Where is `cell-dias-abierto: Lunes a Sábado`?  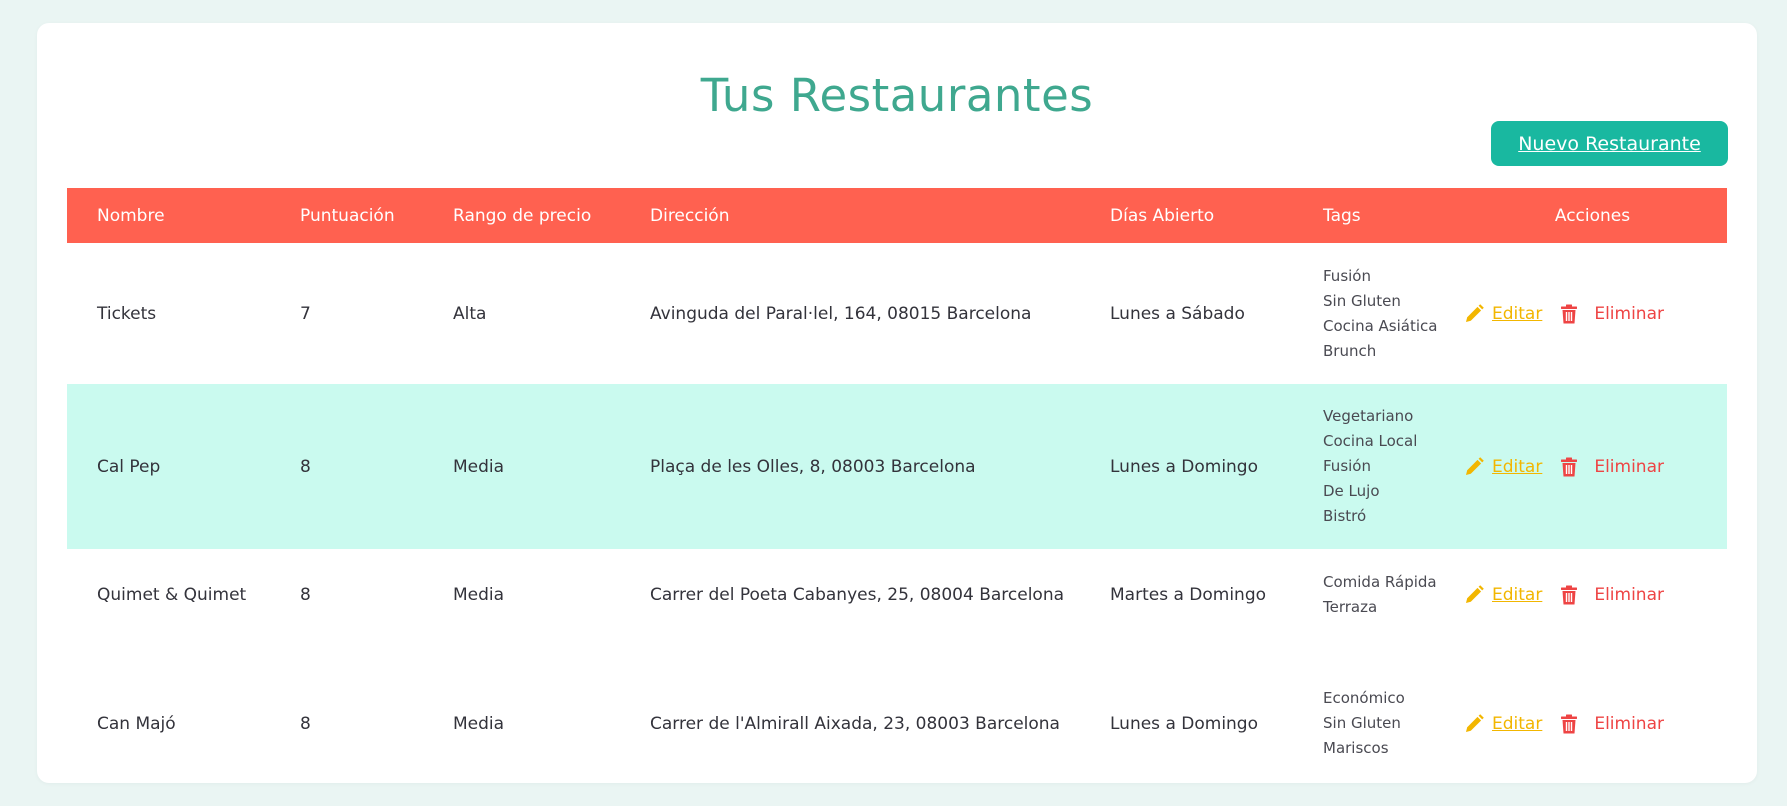 cell-dias-abierto: Lunes a Sábado is located at coordinates (1177, 313).